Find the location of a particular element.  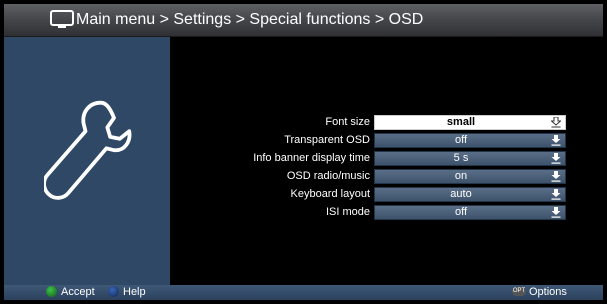

setting-label: ISI mode is located at coordinates (347, 212).